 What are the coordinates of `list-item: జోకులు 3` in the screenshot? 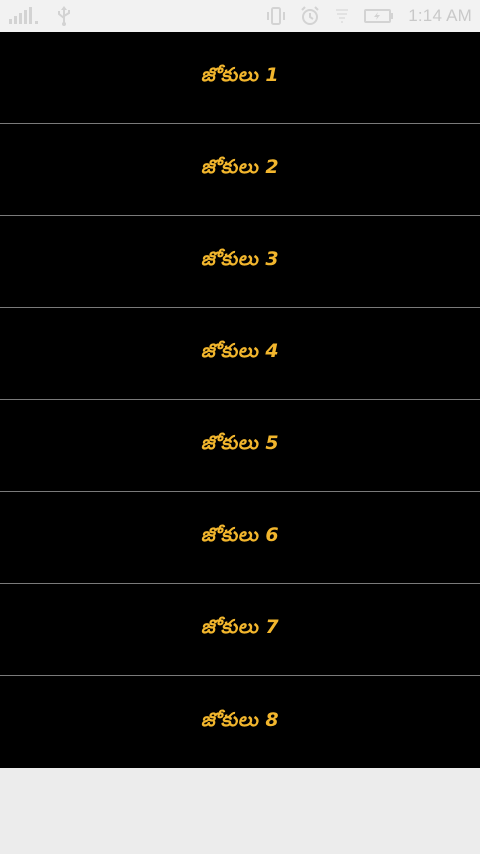 It's located at (240, 262).